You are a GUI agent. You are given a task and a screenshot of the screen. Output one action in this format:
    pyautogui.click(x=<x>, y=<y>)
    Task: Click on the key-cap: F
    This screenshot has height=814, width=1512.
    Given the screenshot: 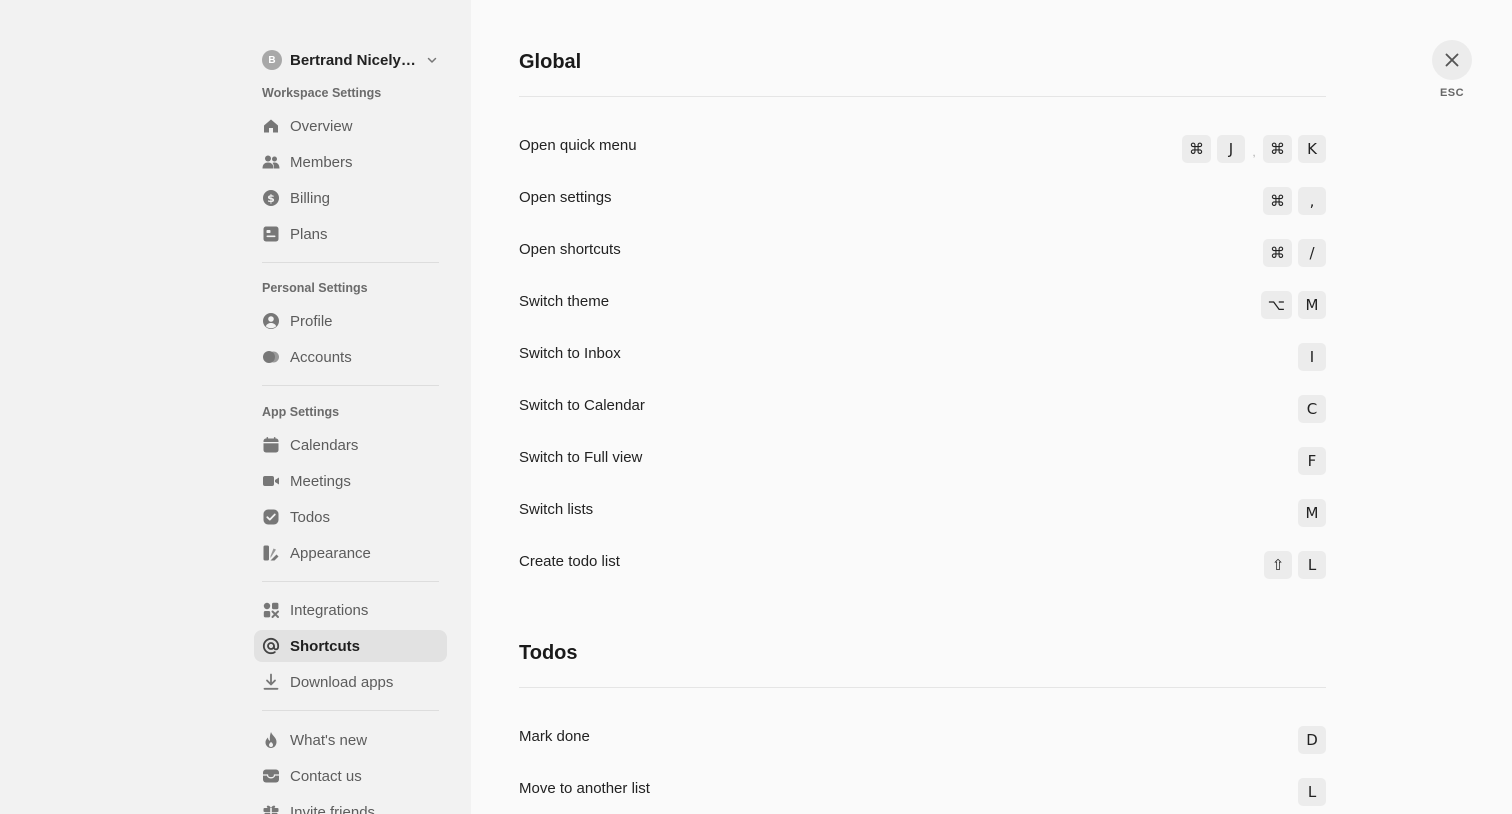 What is the action you would take?
    pyautogui.click(x=1312, y=461)
    